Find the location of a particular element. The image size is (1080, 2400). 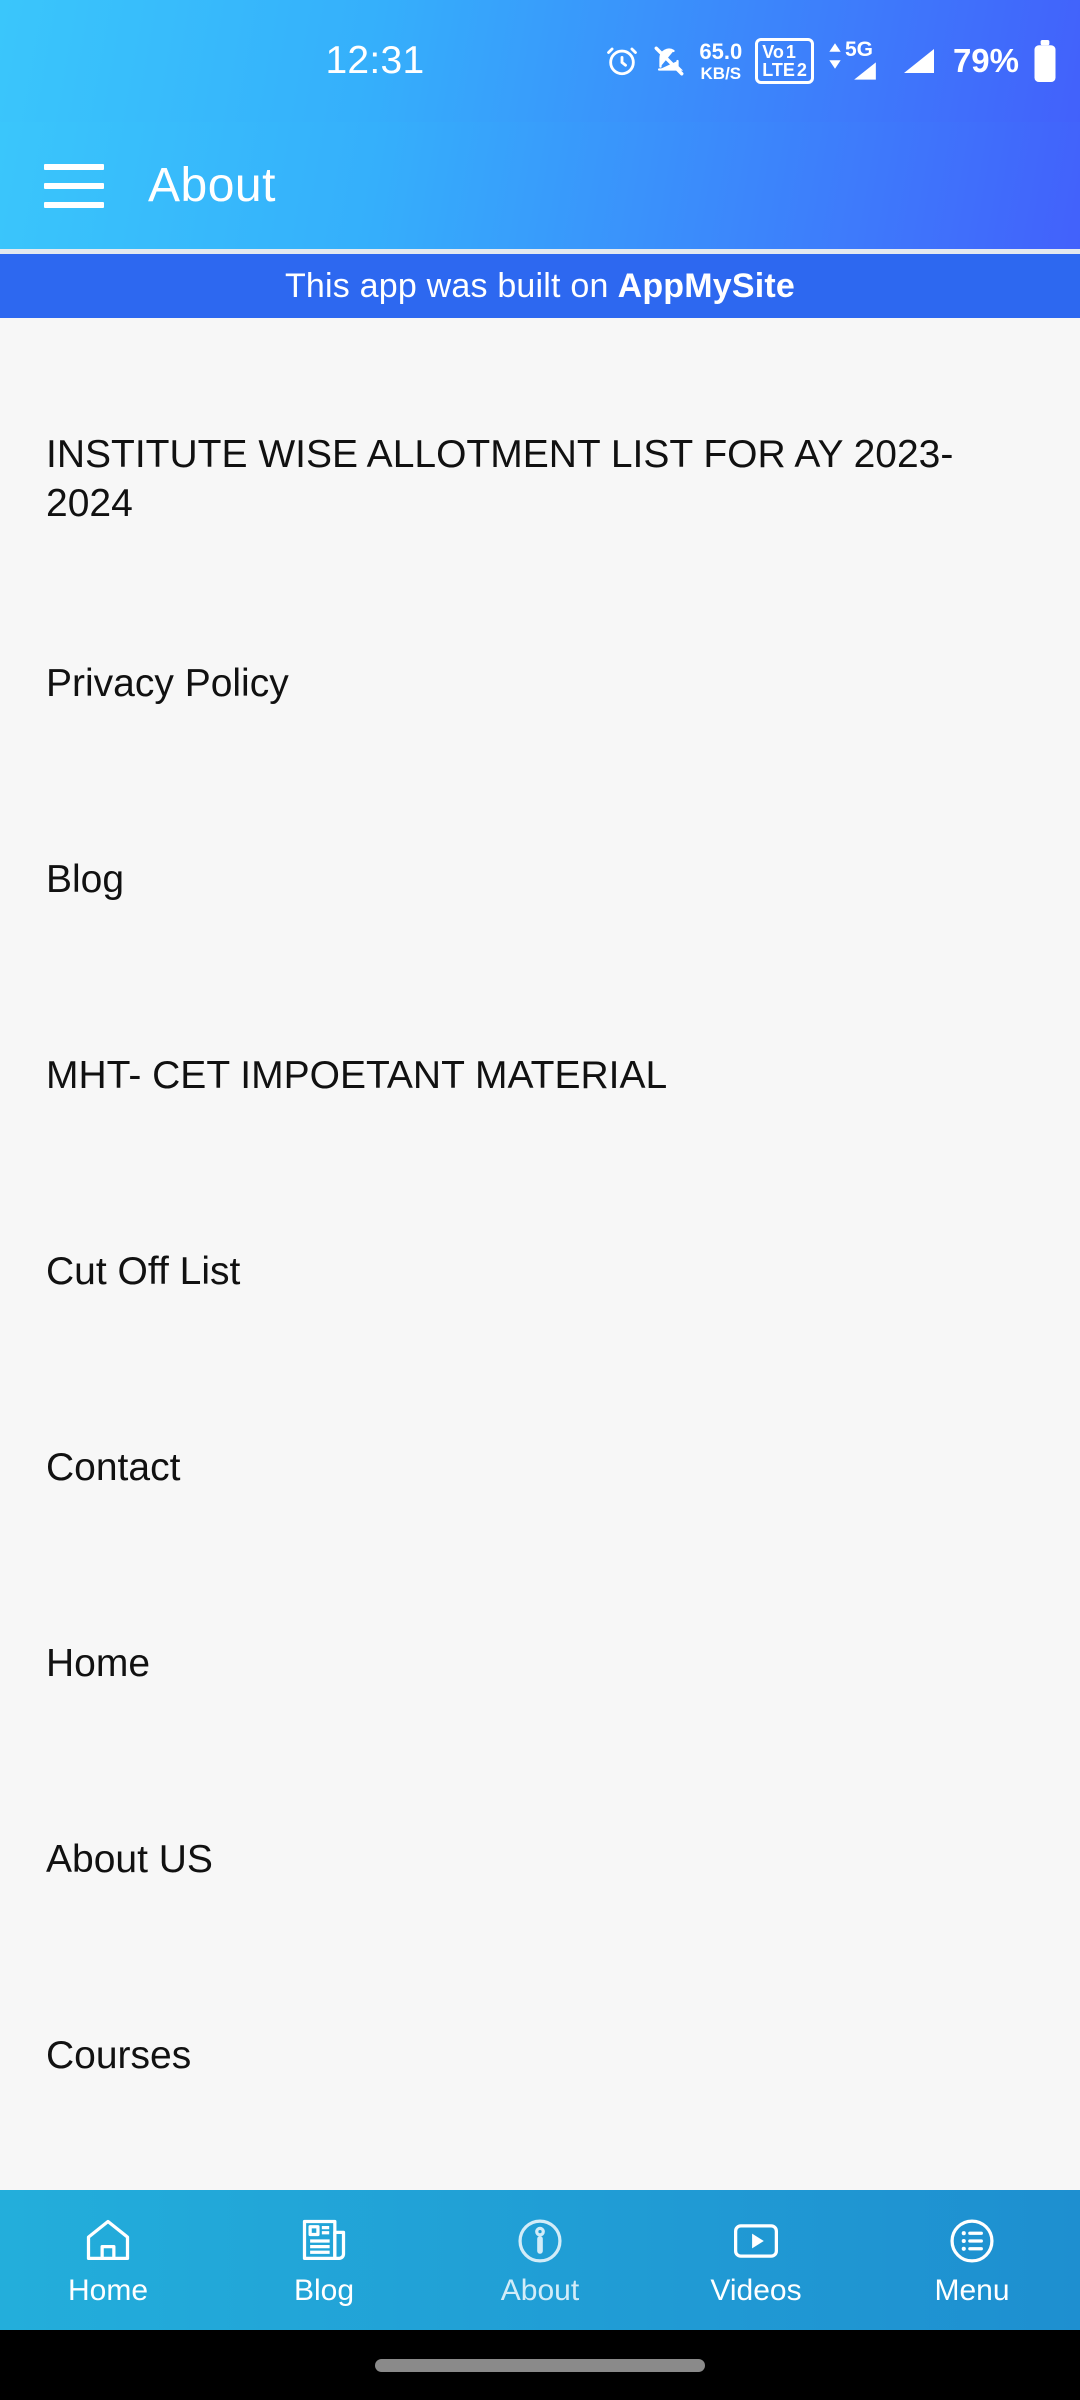

battery-icon is located at coordinates (1045, 61).